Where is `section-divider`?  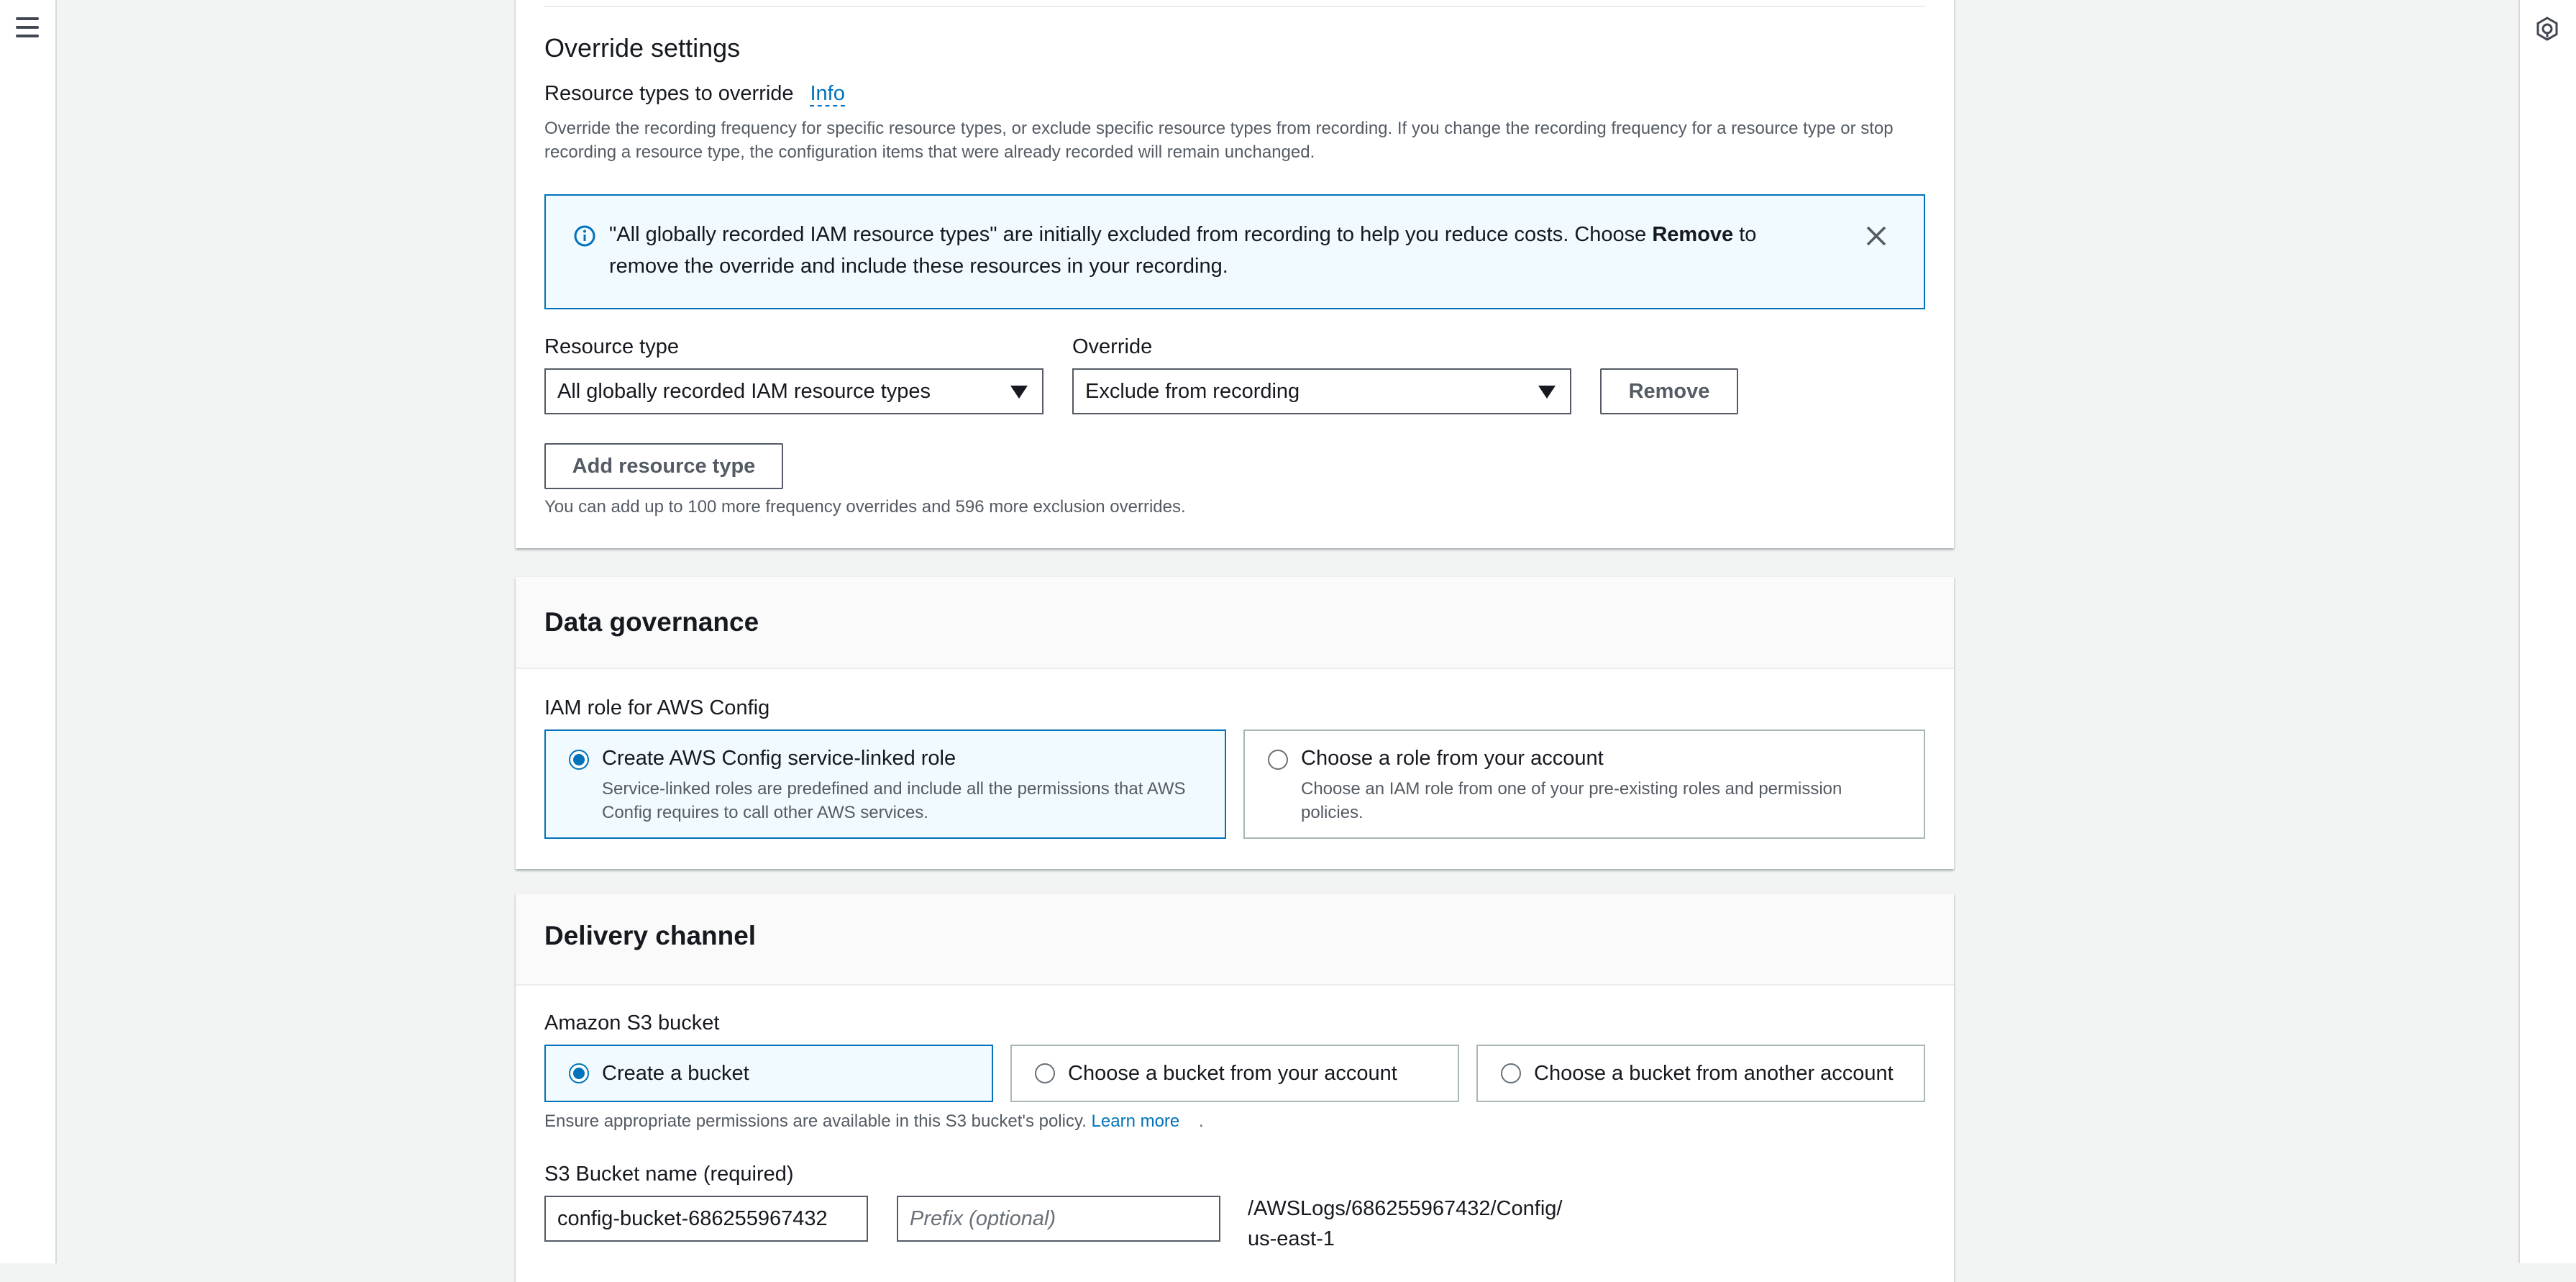
section-divider is located at coordinates (1234, 6).